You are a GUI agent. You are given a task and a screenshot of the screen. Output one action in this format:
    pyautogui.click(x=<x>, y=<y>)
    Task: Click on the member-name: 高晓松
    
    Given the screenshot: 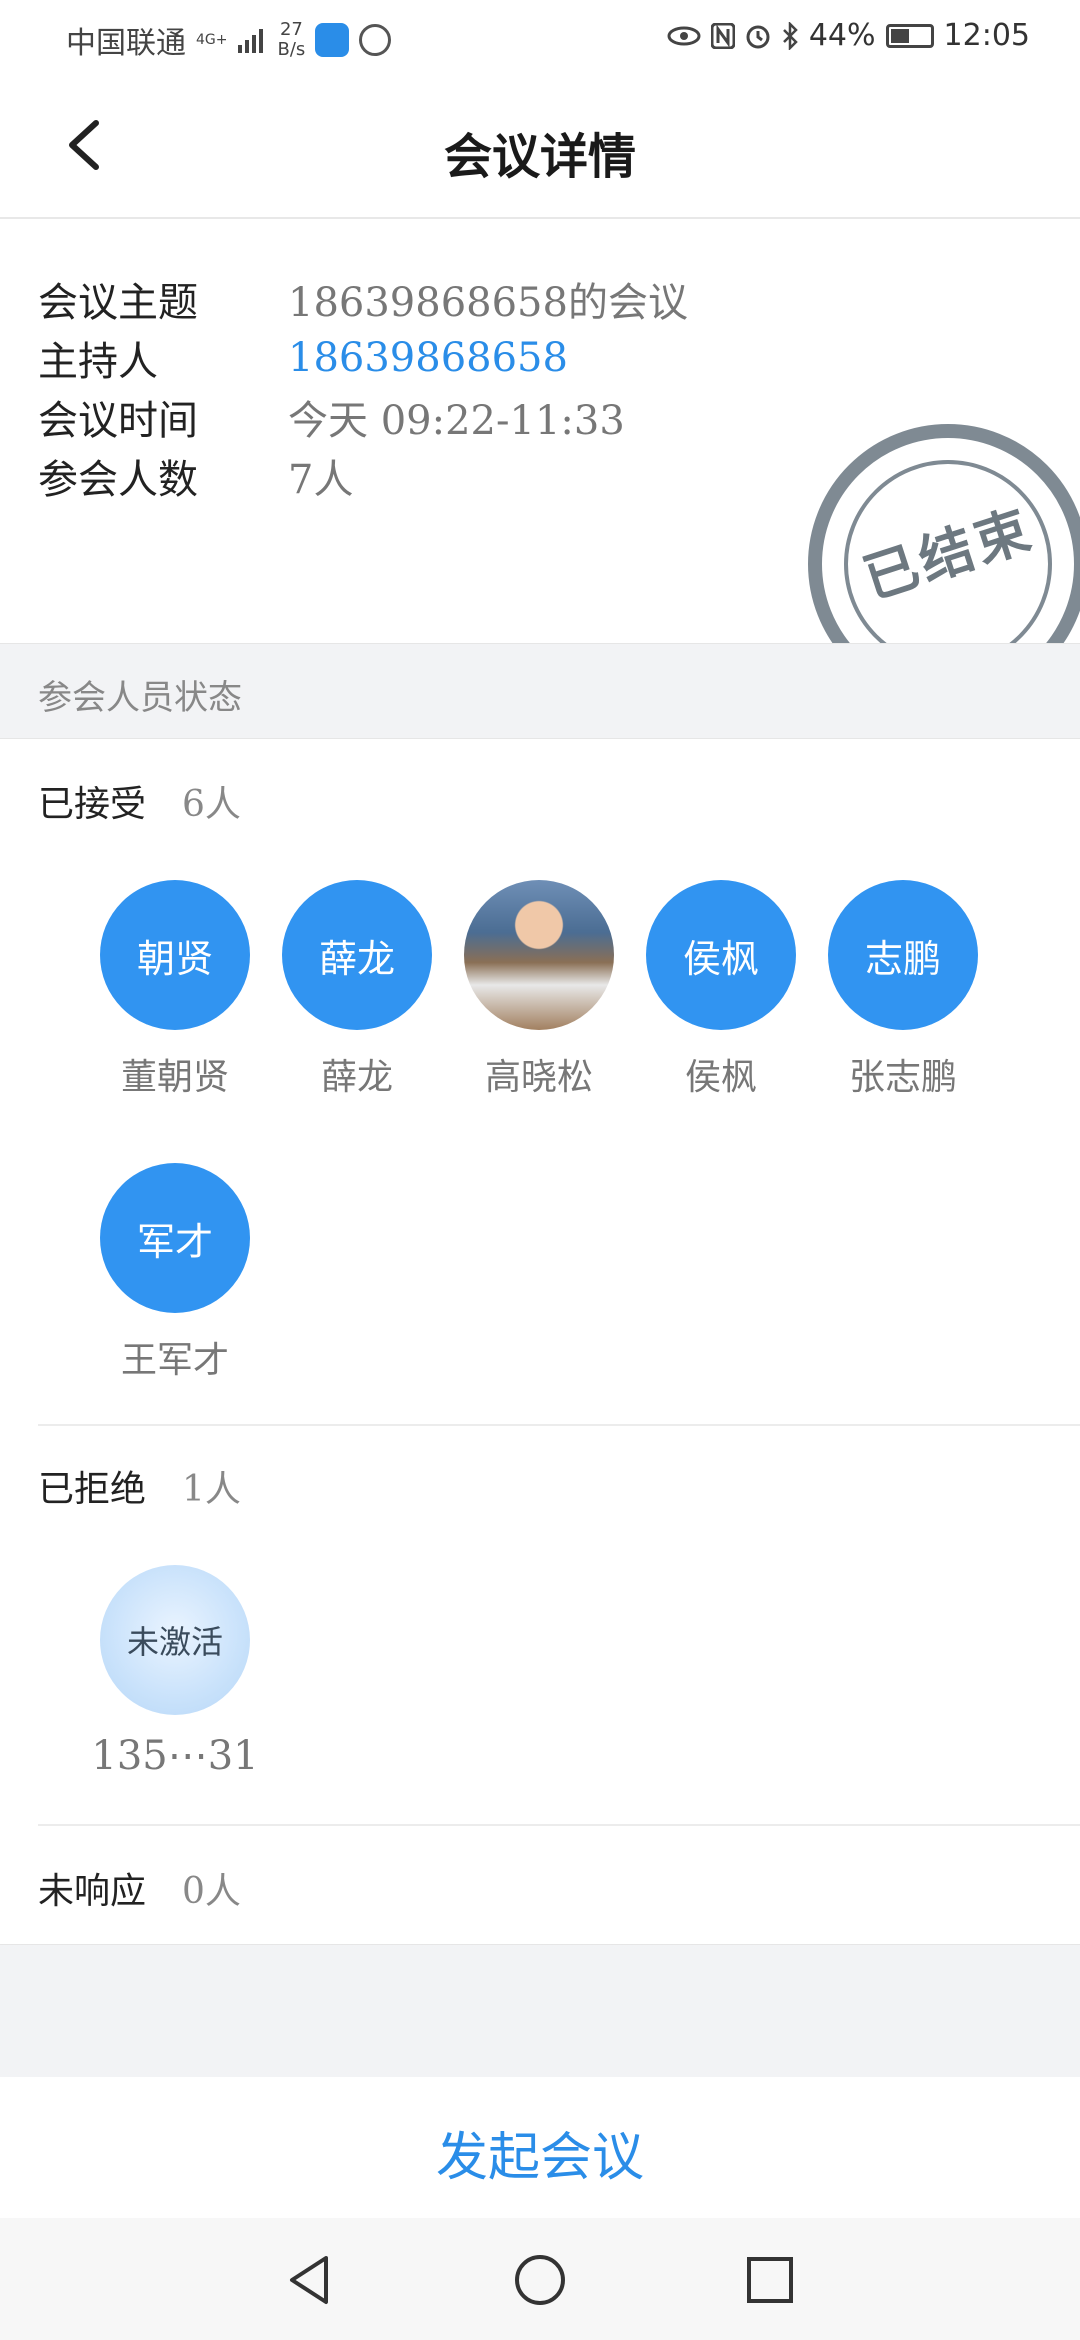 What is the action you would take?
    pyautogui.click(x=538, y=1077)
    